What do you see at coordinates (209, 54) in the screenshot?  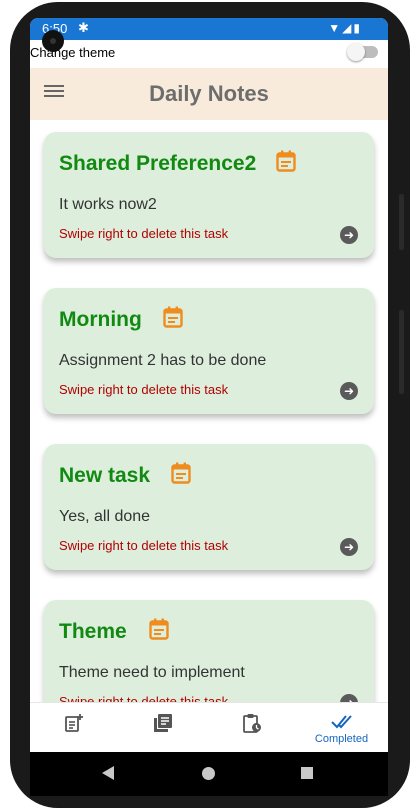 I see `theme-row: Change theme` at bounding box center [209, 54].